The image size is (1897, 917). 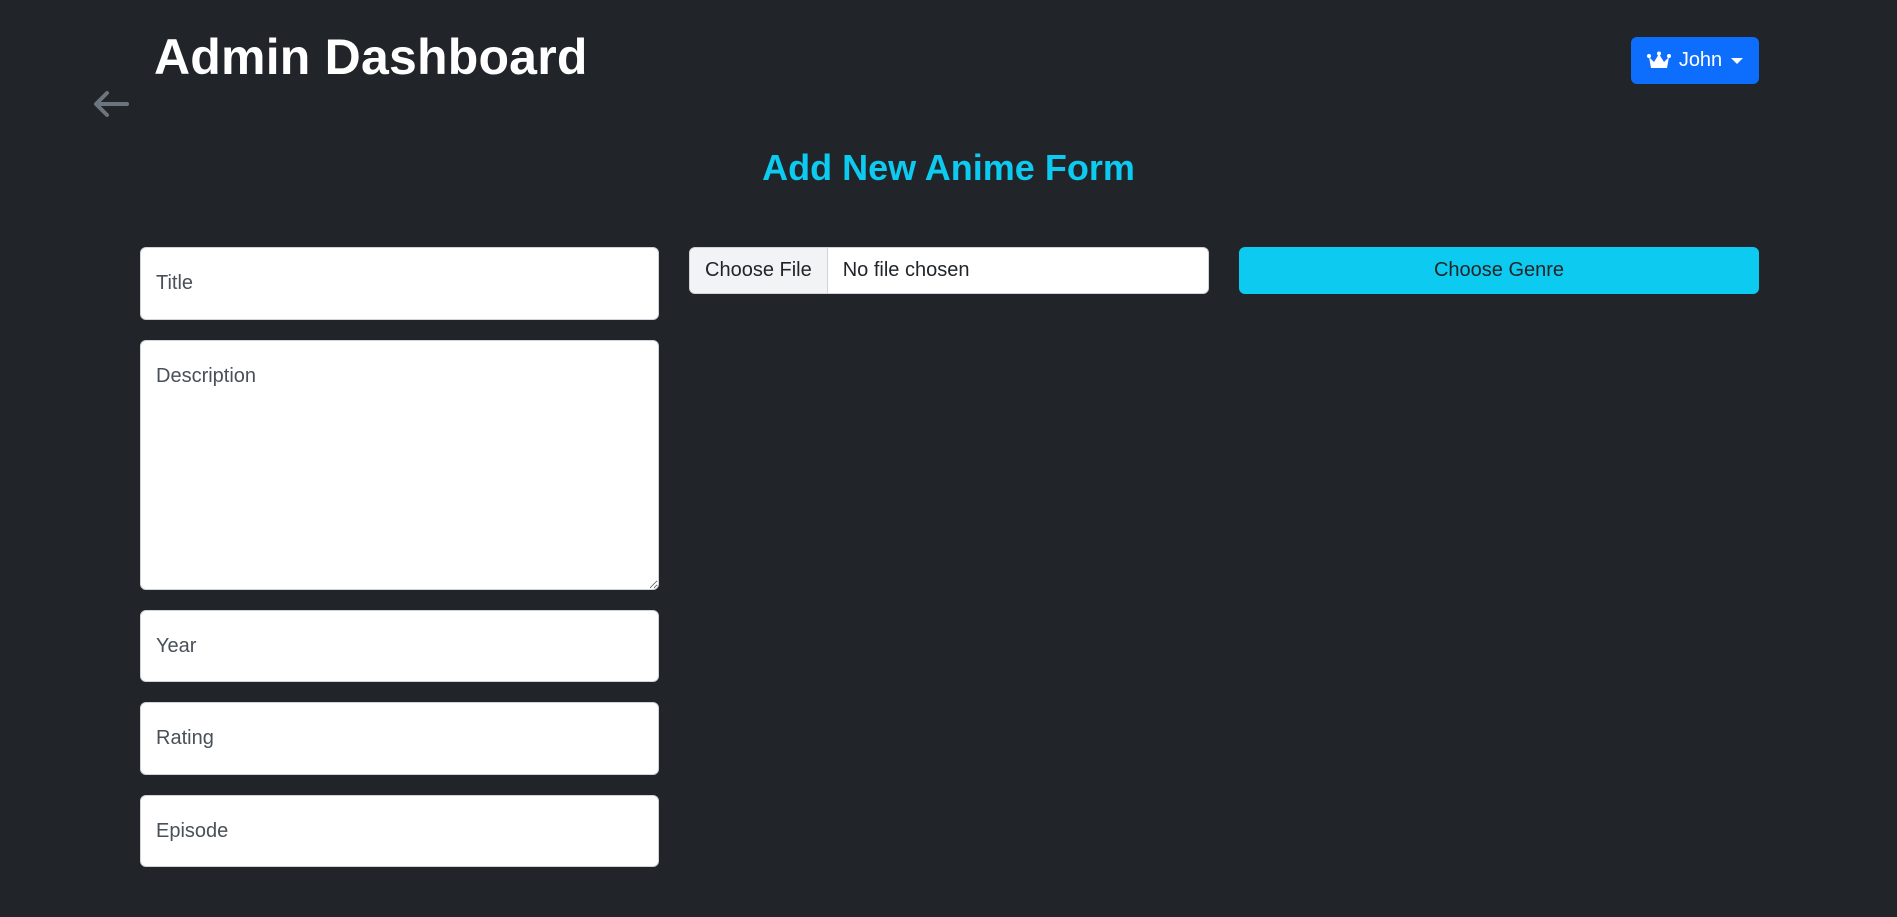 I want to click on choose-file-button: Choose File, so click(x=759, y=270).